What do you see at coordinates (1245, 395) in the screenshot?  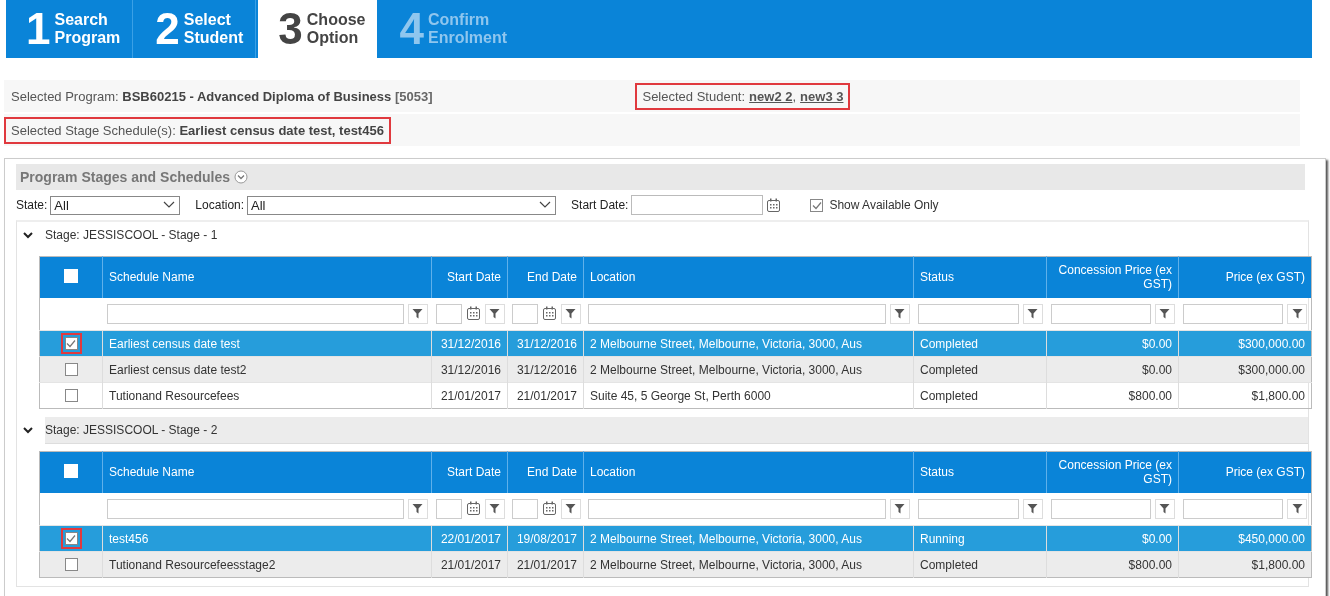 I see `table-cell: $1,800.00` at bounding box center [1245, 395].